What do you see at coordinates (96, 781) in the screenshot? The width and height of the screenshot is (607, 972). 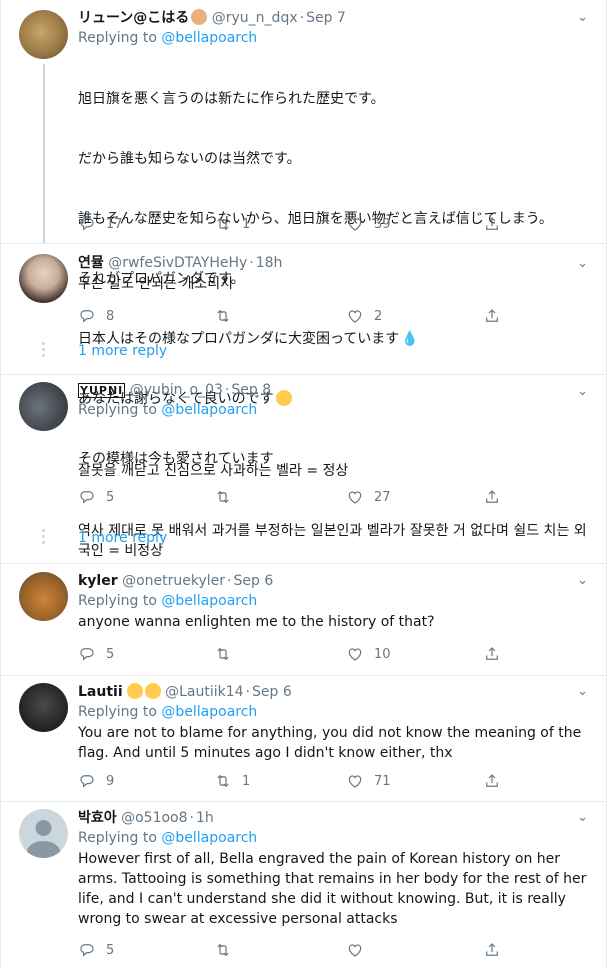 I see `reply-button: 9` at bounding box center [96, 781].